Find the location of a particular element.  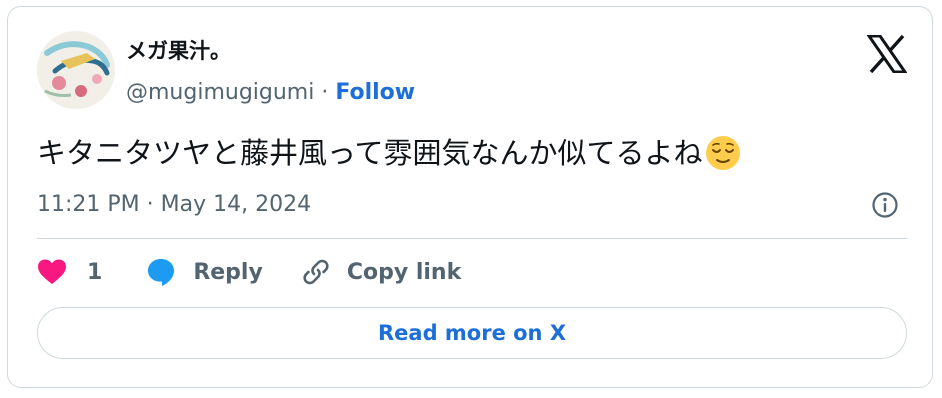

avatar-image is located at coordinates (76, 70).